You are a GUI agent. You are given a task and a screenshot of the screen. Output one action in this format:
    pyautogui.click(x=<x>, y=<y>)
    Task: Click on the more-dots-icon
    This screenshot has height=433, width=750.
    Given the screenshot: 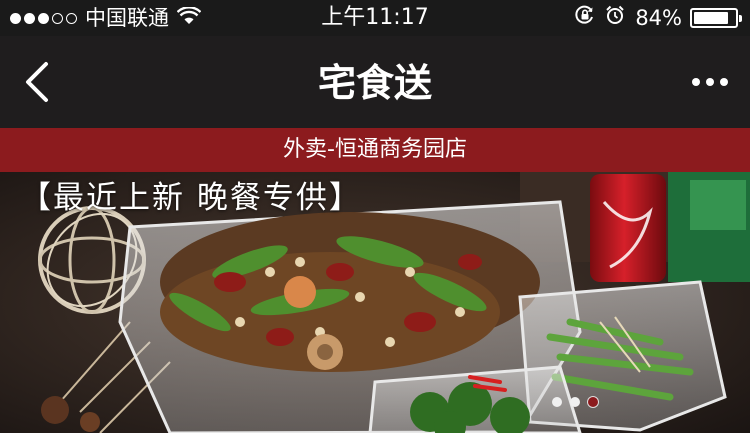 What is the action you would take?
    pyautogui.click(x=710, y=82)
    